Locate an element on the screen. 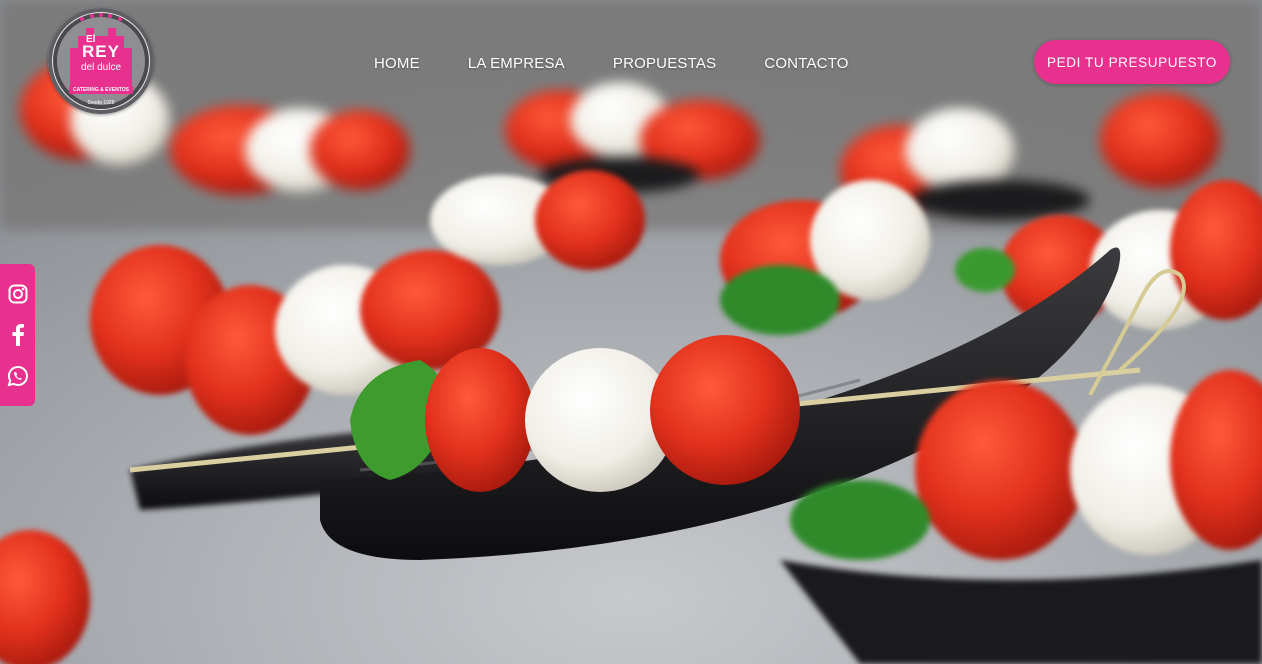  facebook-icon is located at coordinates (18, 335).